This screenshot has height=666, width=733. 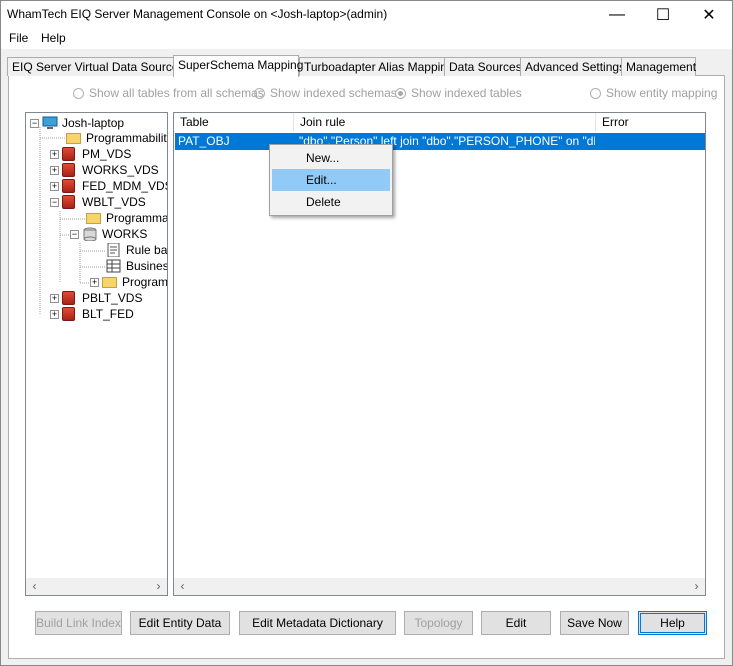 I want to click on tree-item: + FED_MDM_VDS, so click(x=109, y=186).